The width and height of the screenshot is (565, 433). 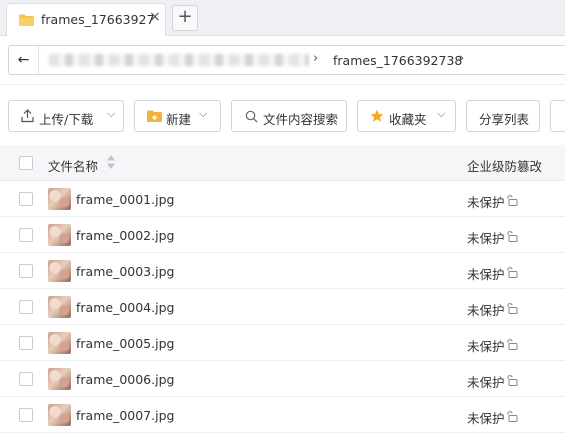 What do you see at coordinates (397, 60) in the screenshot?
I see `breadcrumb-current-folder: frames_1766392738` at bounding box center [397, 60].